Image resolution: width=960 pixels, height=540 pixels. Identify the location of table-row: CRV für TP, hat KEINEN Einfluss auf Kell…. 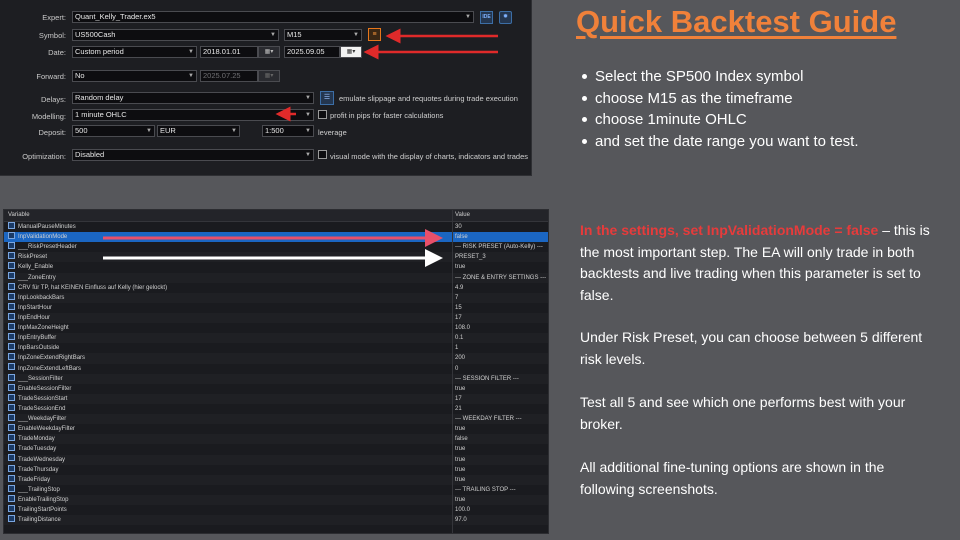
(276, 287).